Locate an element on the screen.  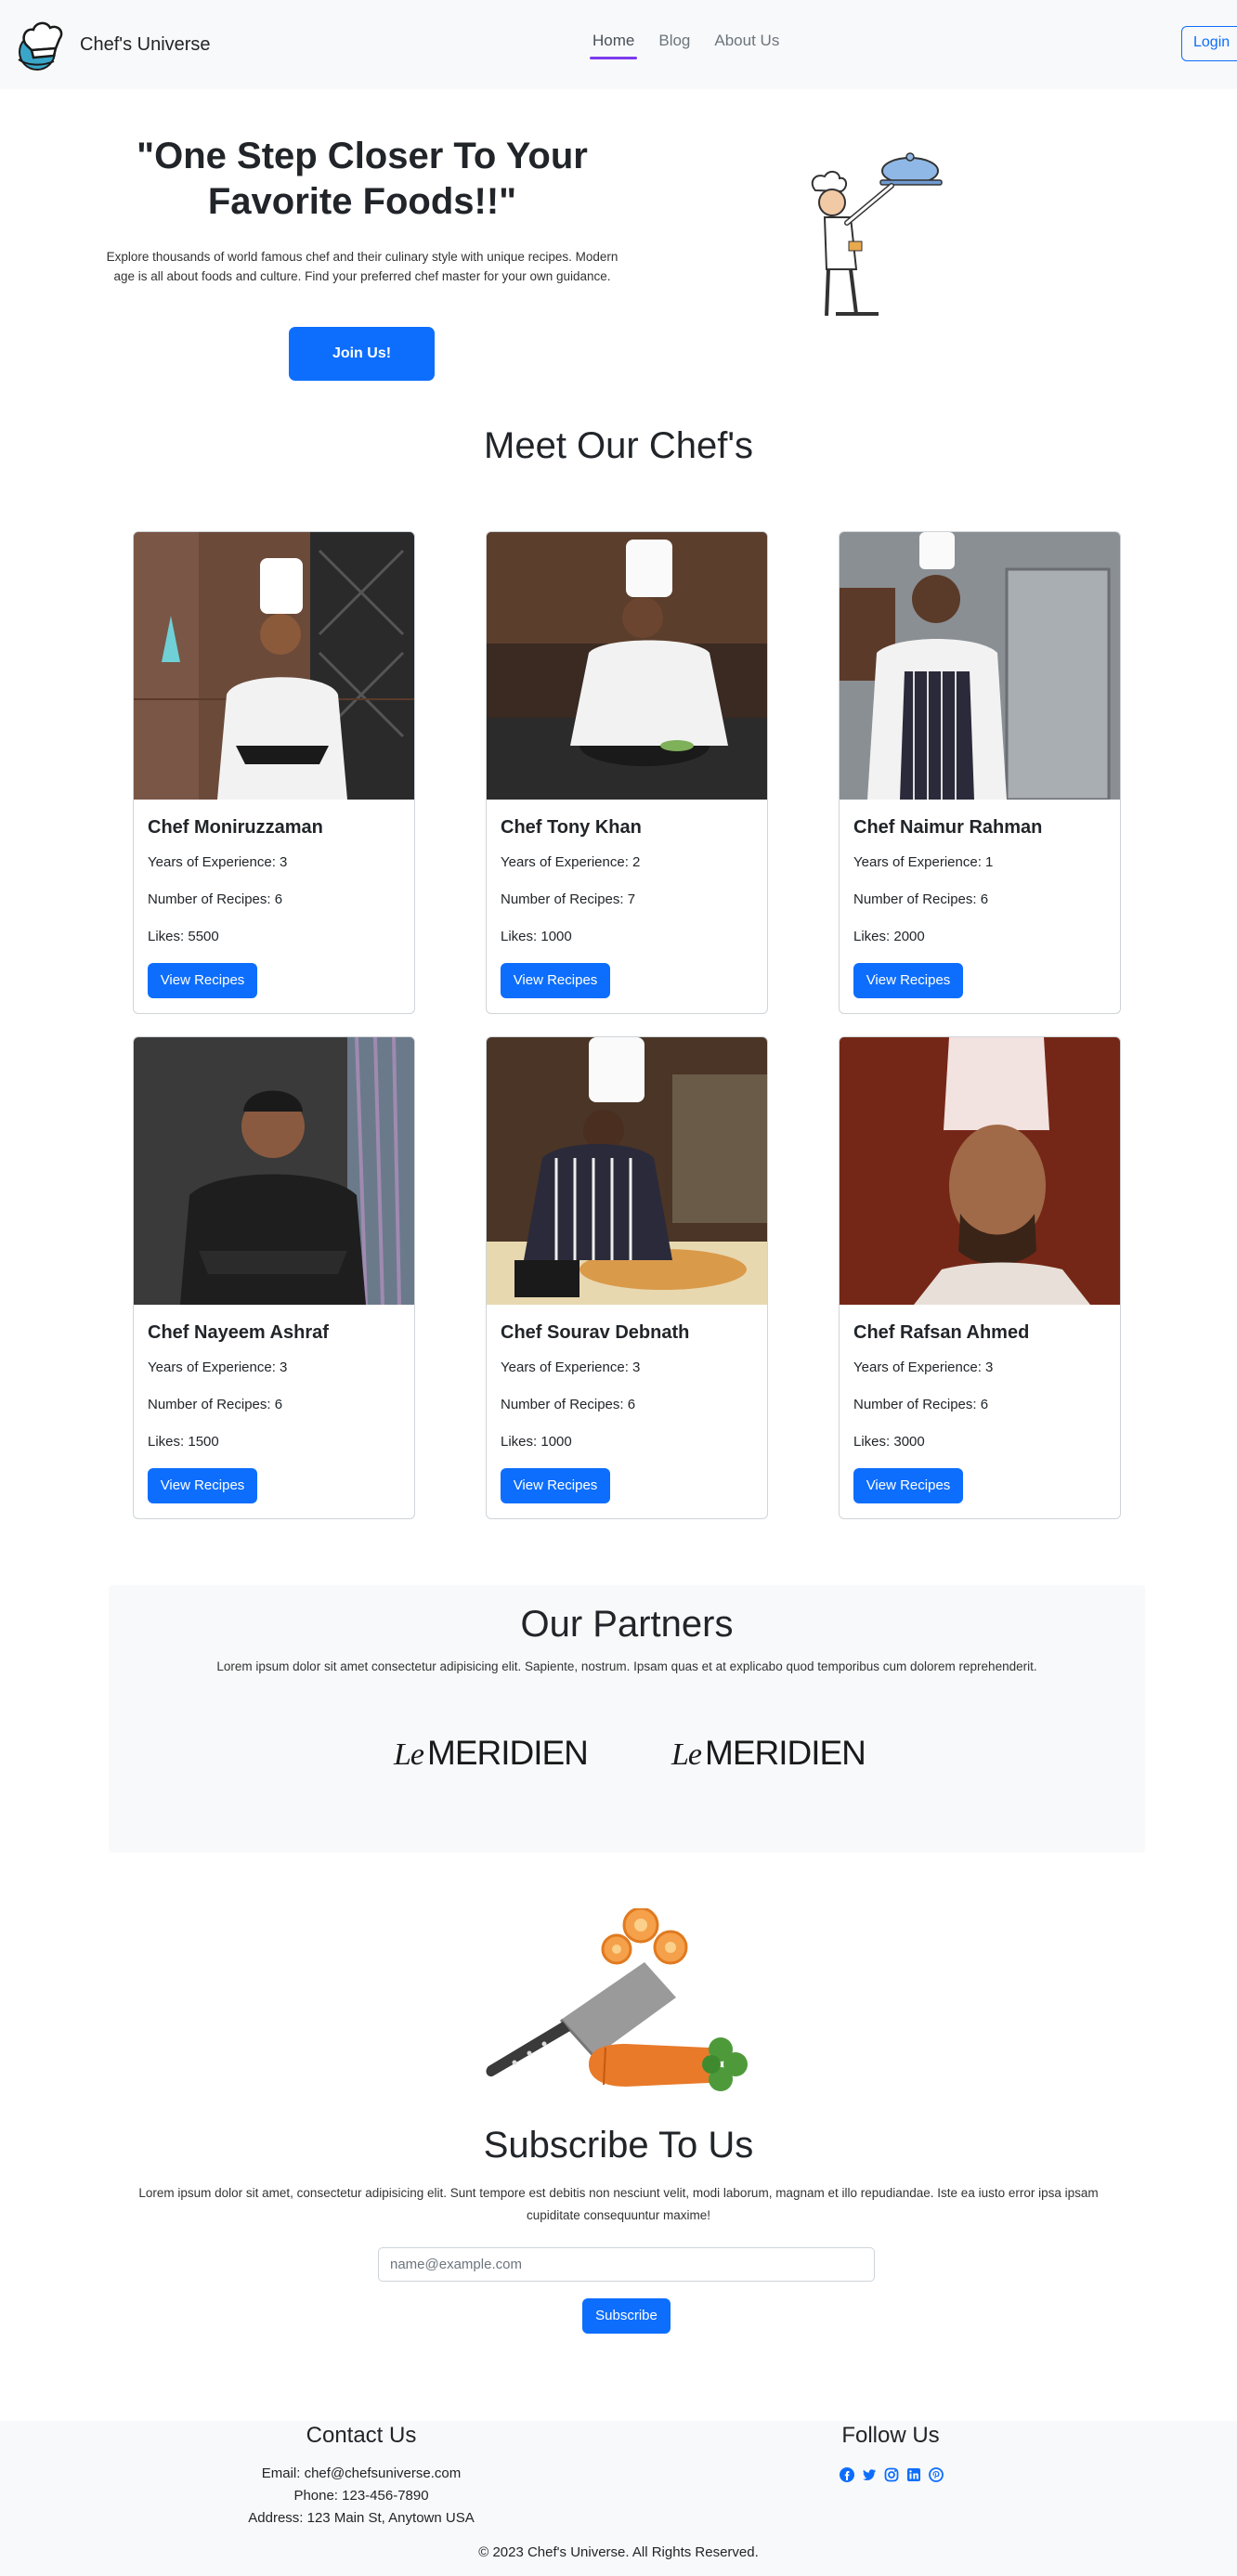
contact-phone: Phone: 123-456-7890 is located at coordinates (361, 2496).